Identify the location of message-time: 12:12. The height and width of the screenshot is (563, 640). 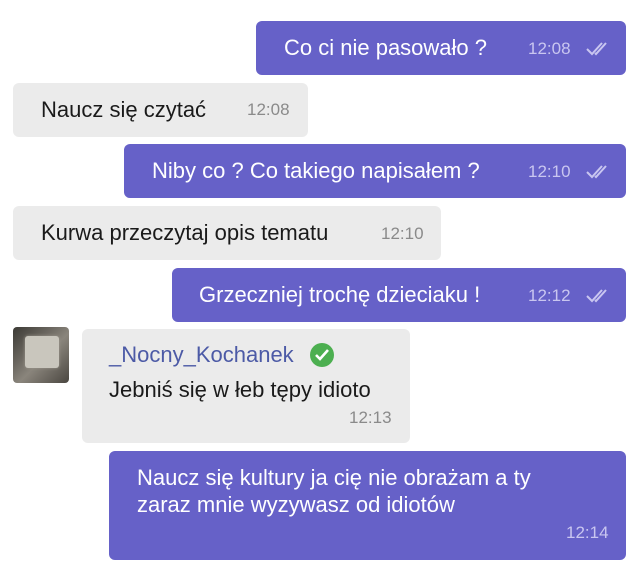
(549, 295).